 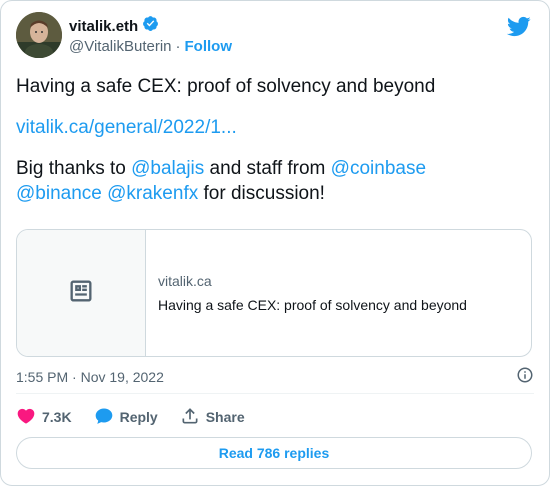 What do you see at coordinates (57, 417) in the screenshot?
I see `like-count: 7.3K` at bounding box center [57, 417].